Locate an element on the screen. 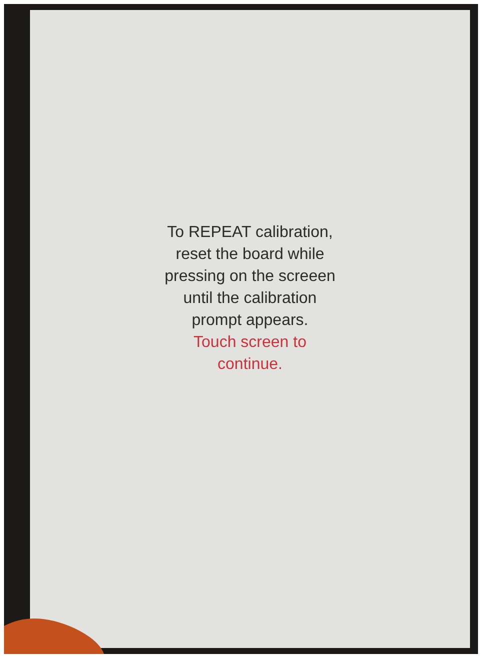  continue-prompt: Touch screen to continue. is located at coordinates (250, 354).